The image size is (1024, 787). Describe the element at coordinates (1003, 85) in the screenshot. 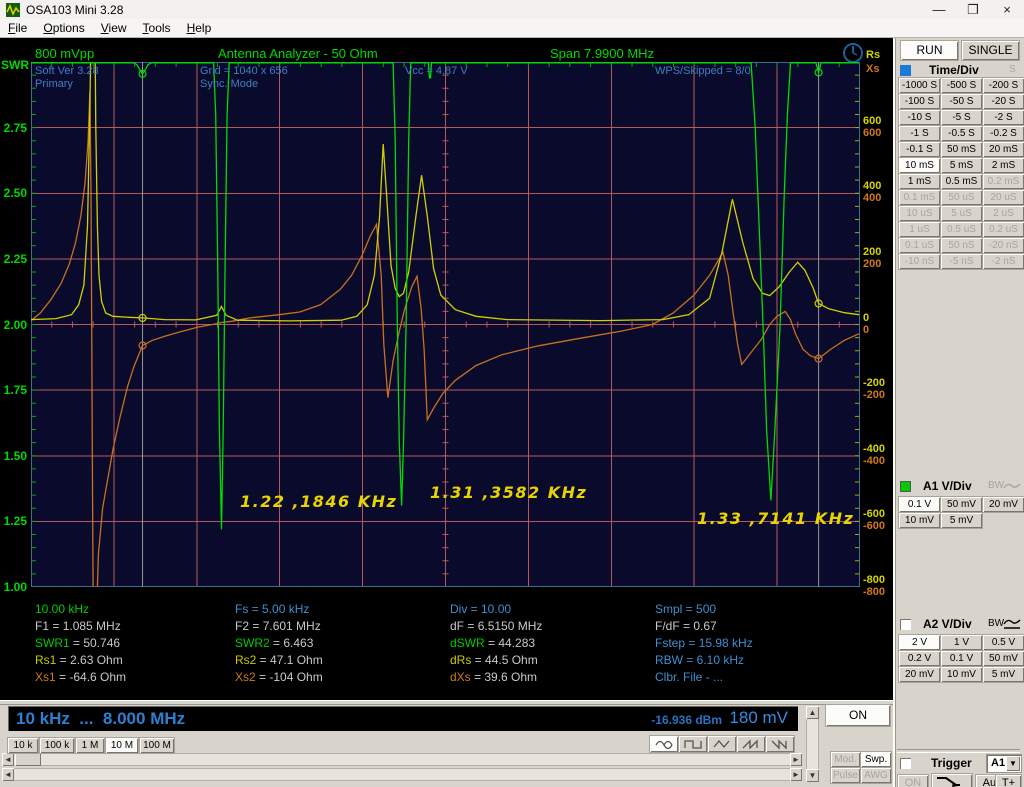

I see `timediv-button--200s: -200 S` at that location.